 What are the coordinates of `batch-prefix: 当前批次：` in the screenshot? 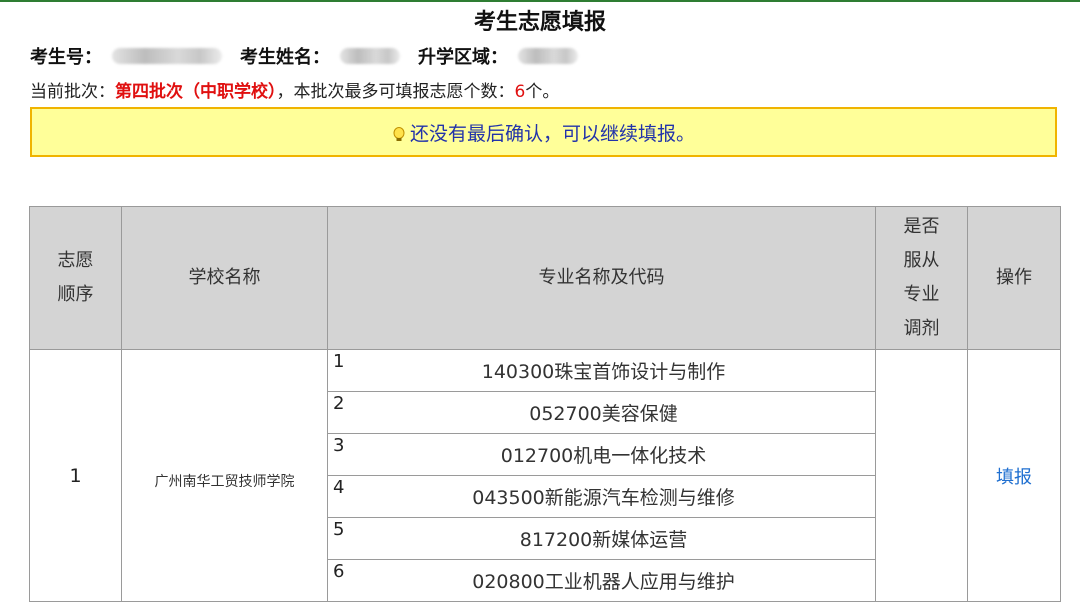 It's located at (72, 92).